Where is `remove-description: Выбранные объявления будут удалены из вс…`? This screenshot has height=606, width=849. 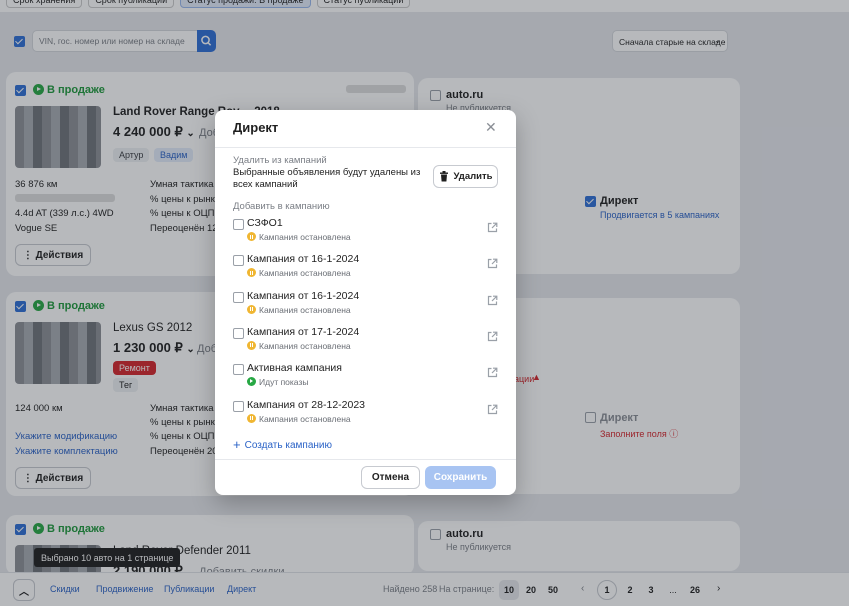
remove-description: Выбранные объявления будут удалены из вс… is located at coordinates (327, 178).